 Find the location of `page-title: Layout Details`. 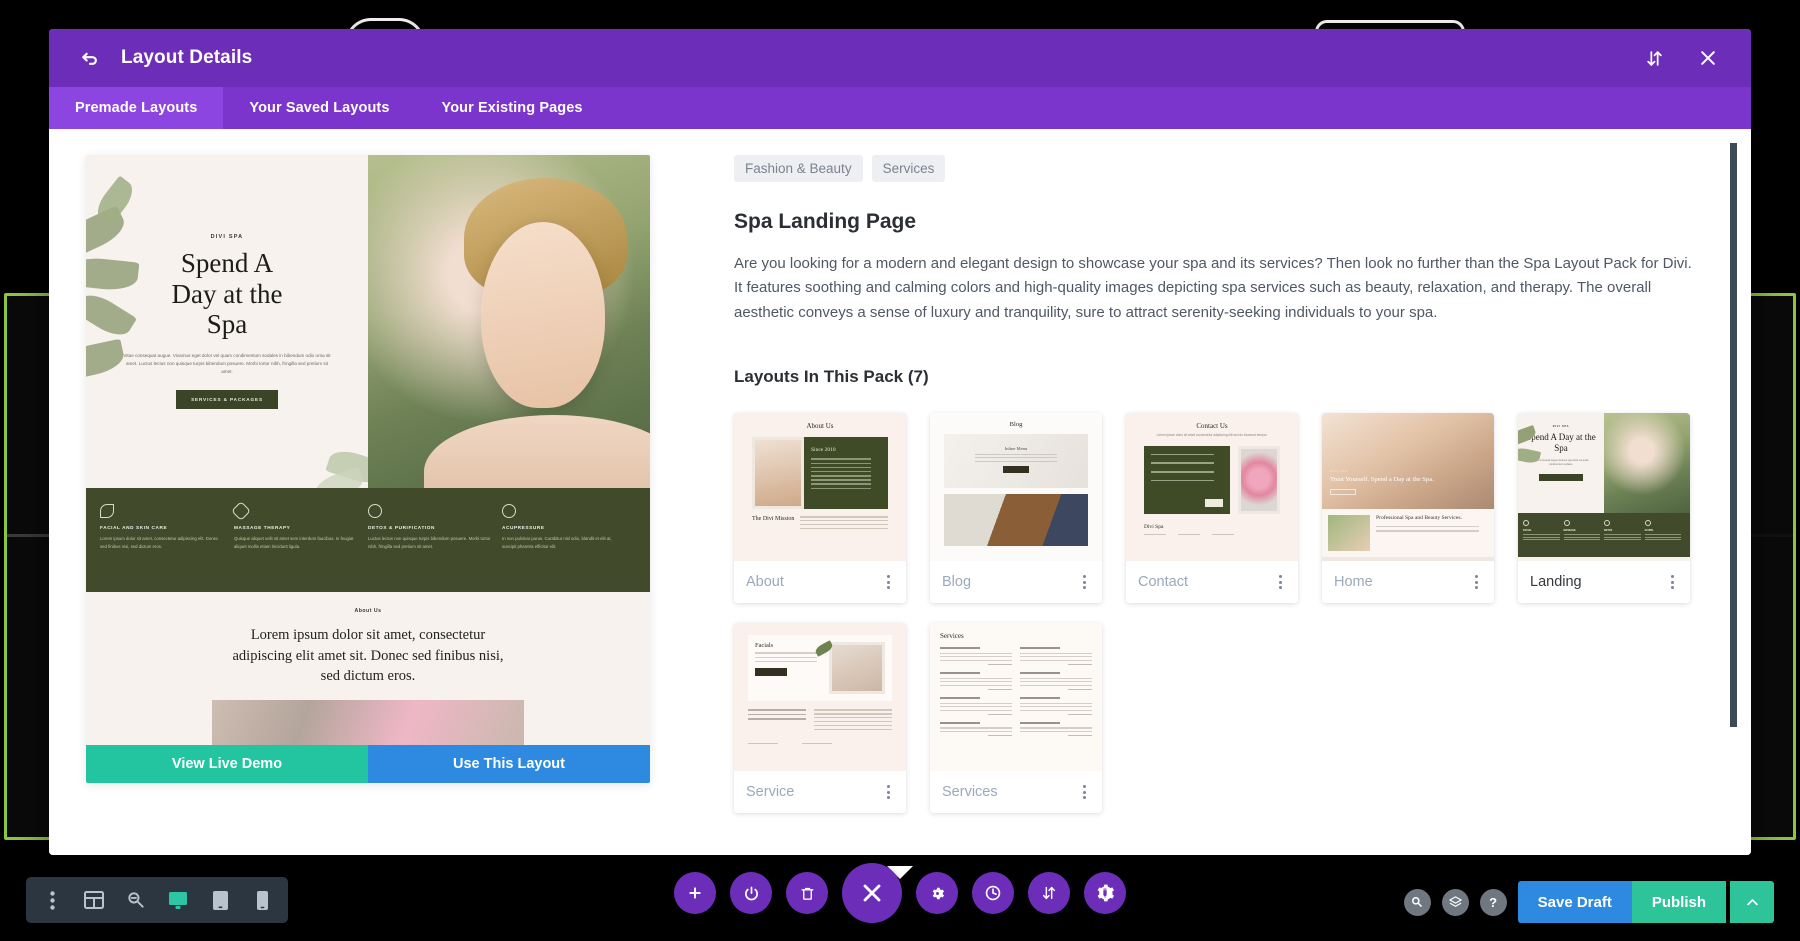

page-title: Layout Details is located at coordinates (187, 57).